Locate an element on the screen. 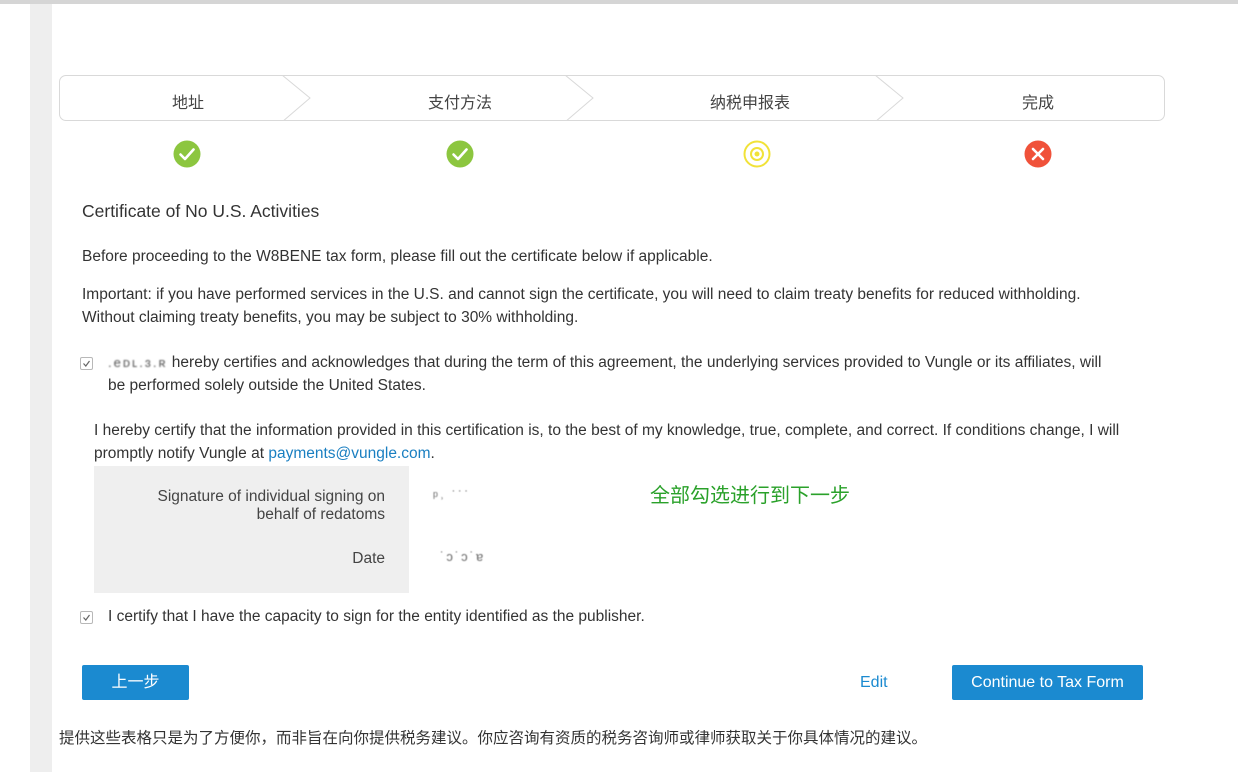  back-button: 上一步 is located at coordinates (135, 682).